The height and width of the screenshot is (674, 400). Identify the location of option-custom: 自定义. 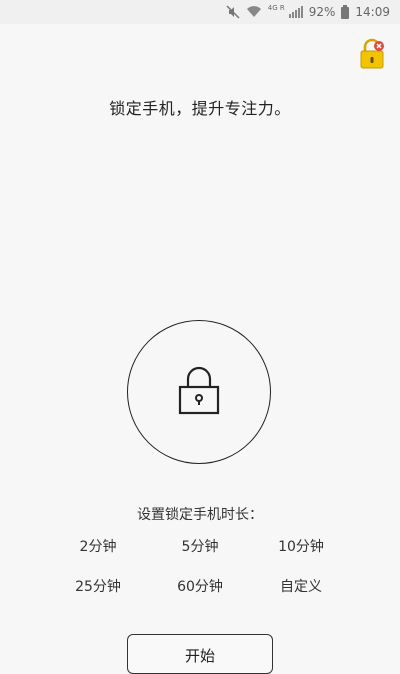
(301, 586).